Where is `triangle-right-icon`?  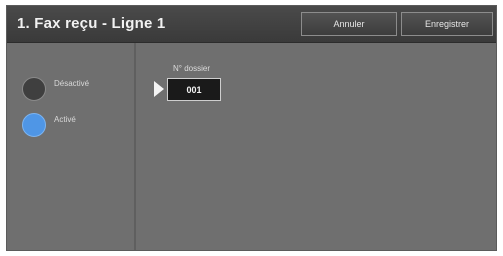 triangle-right-icon is located at coordinates (159, 89).